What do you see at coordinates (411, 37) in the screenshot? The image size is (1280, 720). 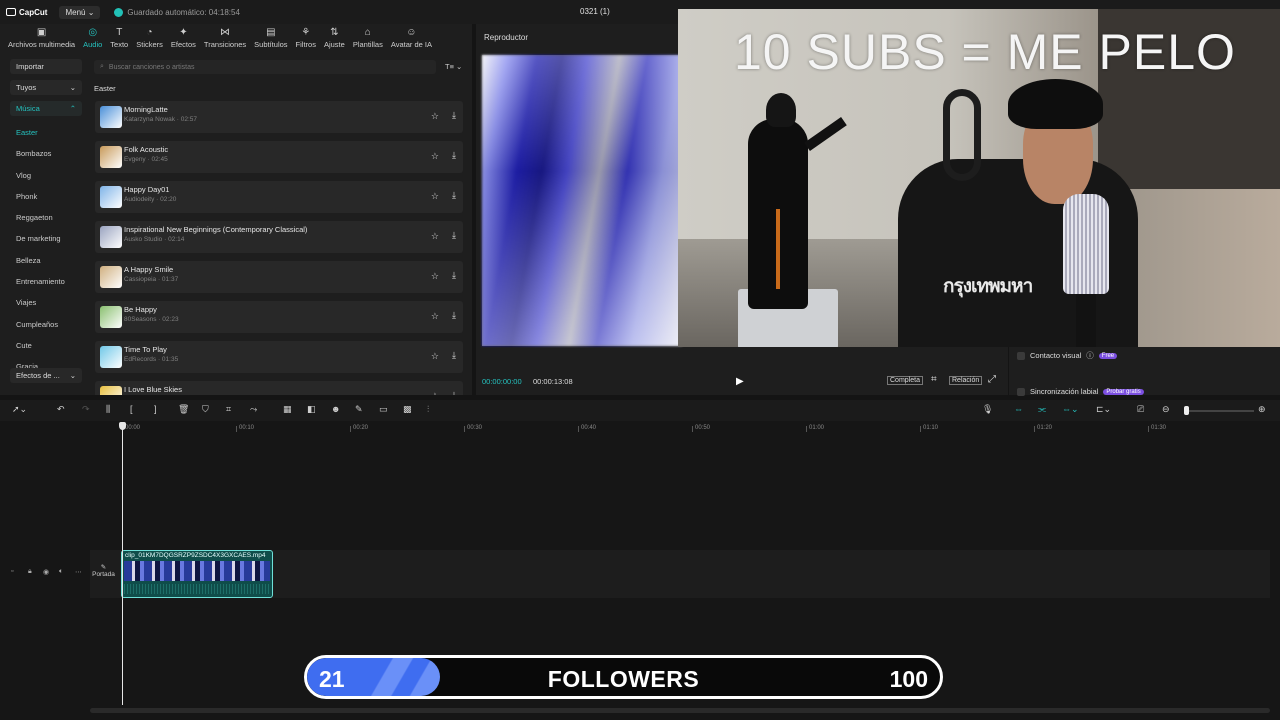 I see `tab-avatar: ☺ Avatar de IA` at bounding box center [411, 37].